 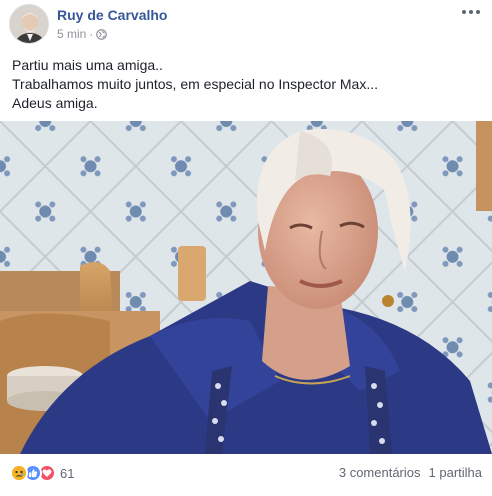 I want to click on globe-icon, so click(x=102, y=34).